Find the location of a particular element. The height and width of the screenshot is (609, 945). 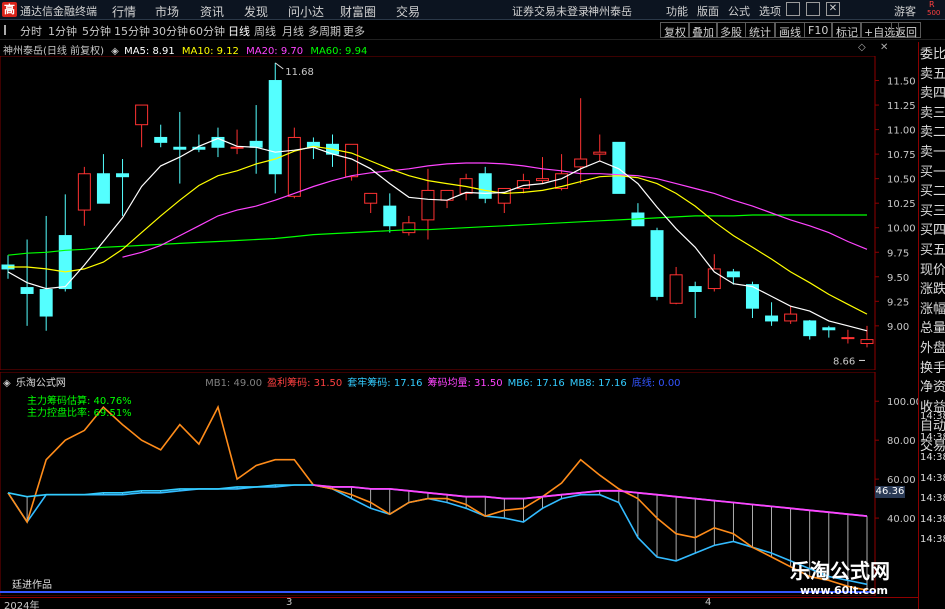

main-ytick-label: 11.50 is located at coordinates (901, 82).